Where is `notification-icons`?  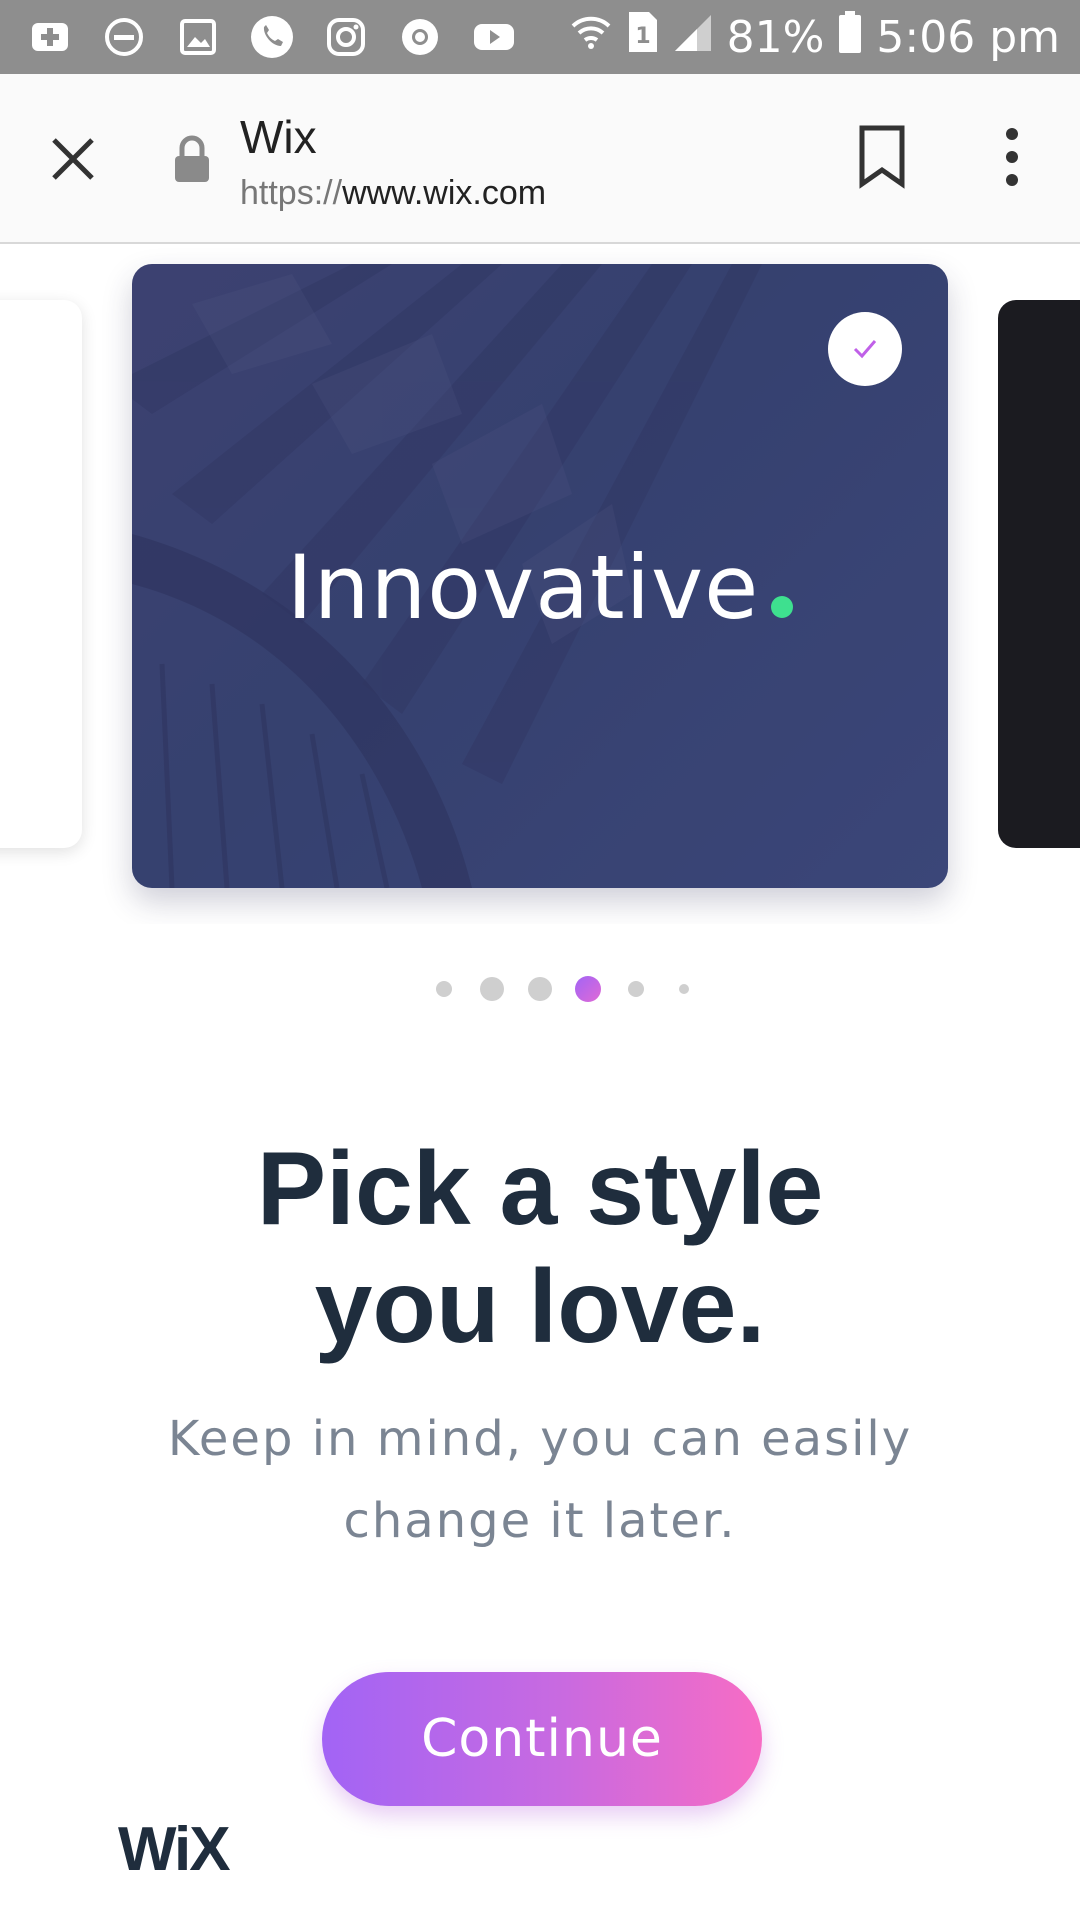
notification-icons is located at coordinates (272, 37).